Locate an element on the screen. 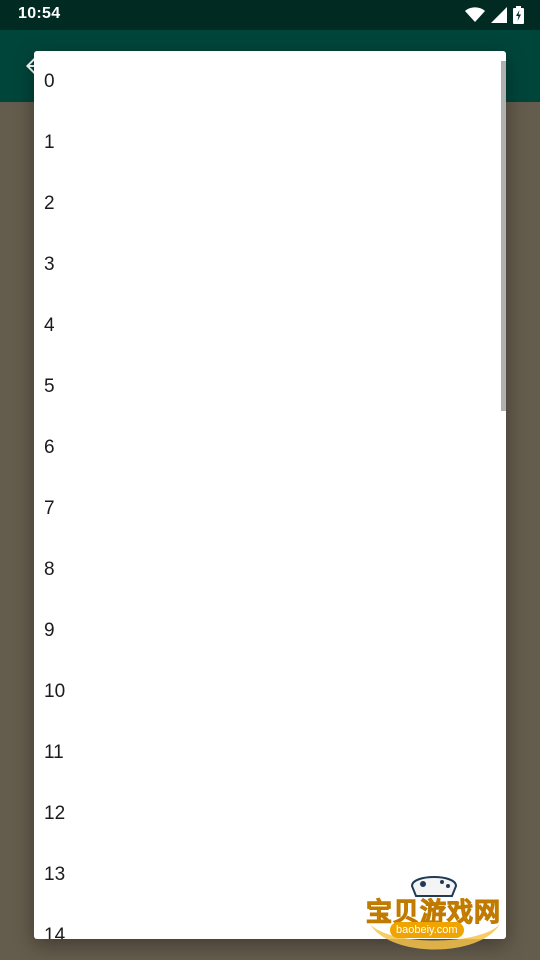 Image resolution: width=540 pixels, height=960 pixels. list-item: 2 is located at coordinates (270, 203).